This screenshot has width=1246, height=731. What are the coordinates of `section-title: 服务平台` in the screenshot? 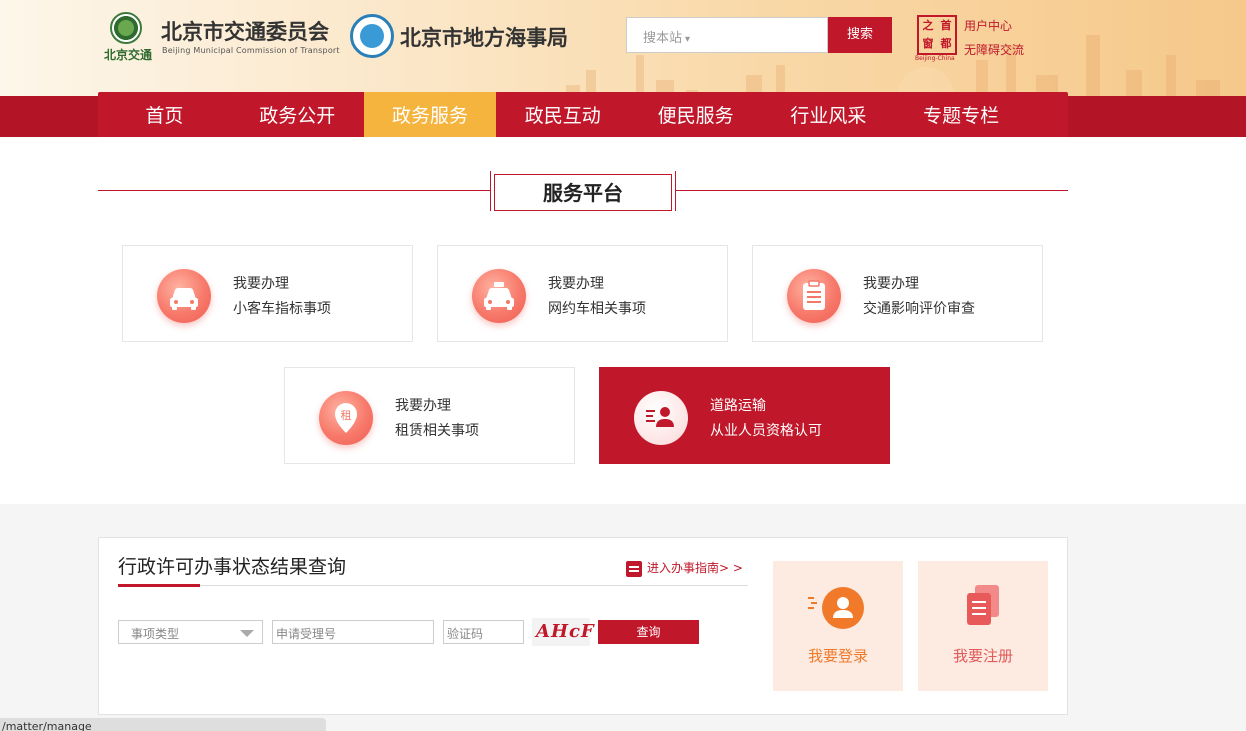 It's located at (583, 192).